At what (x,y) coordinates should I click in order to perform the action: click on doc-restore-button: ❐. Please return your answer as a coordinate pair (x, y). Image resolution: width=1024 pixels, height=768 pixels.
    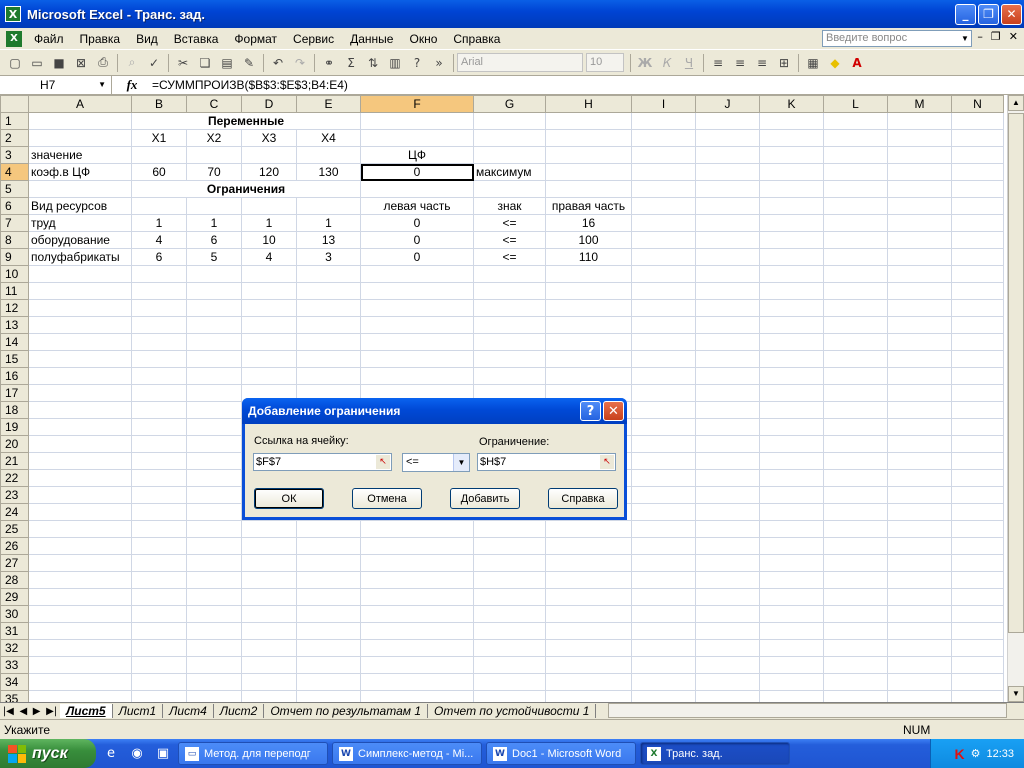
    Looking at the image, I should click on (996, 36).